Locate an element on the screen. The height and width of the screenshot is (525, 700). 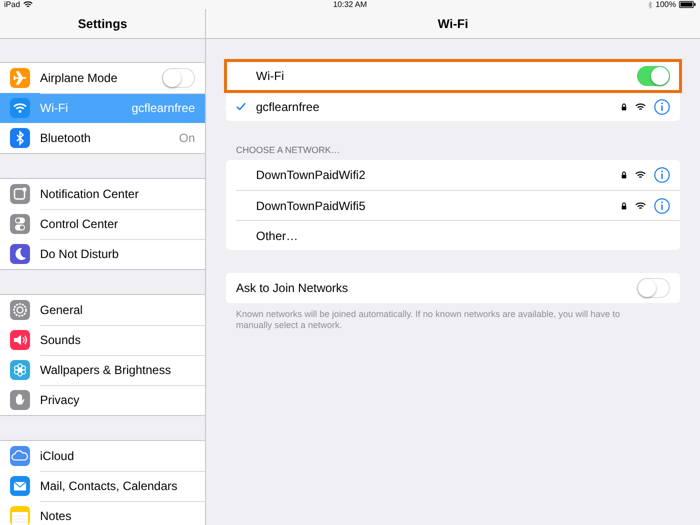
network-row: gcflearnfree is located at coordinates (458, 106).